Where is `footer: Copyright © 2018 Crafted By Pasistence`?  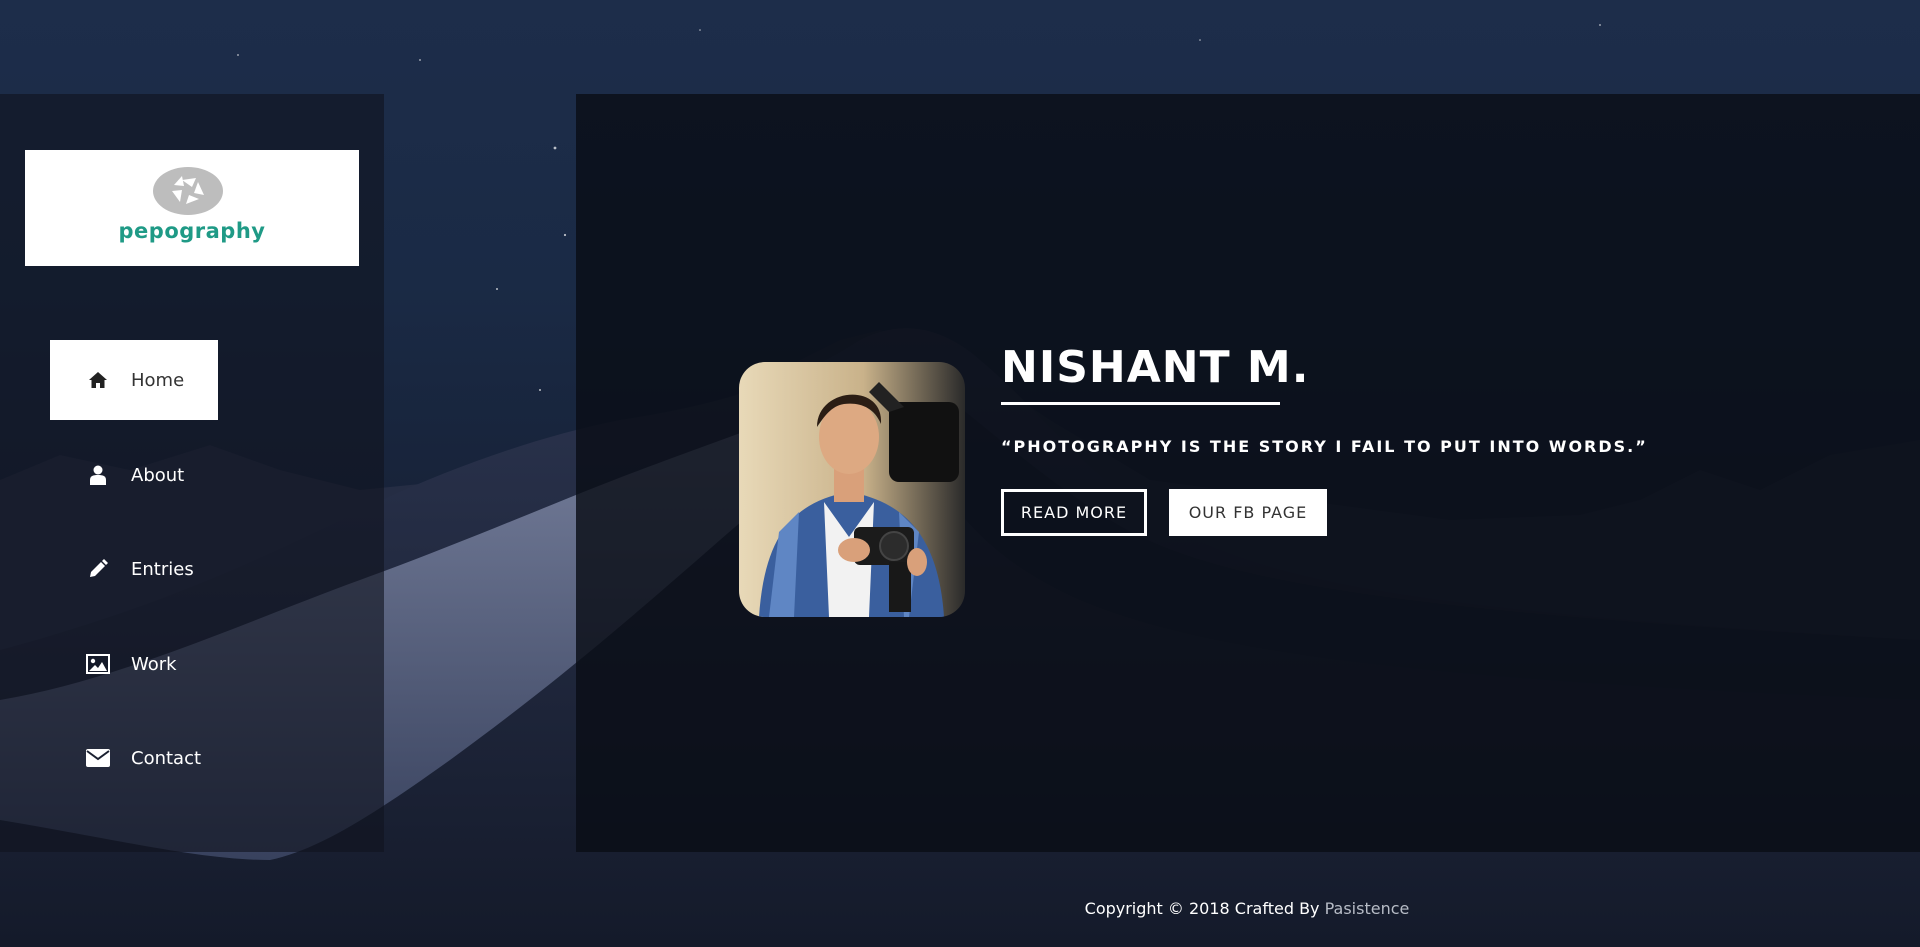 footer: Copyright © 2018 Crafted By Pasistence is located at coordinates (960, 908).